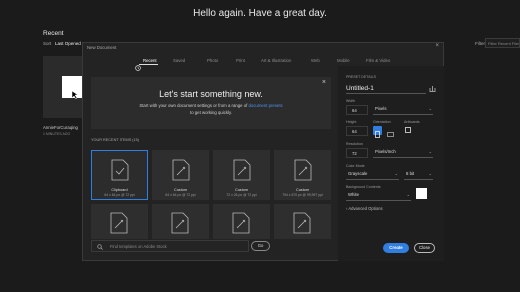 Image resolution: width=520 pixels, height=292 pixels. What do you see at coordinates (354, 110) in the screenshot?
I see `width-value: 64` at bounding box center [354, 110].